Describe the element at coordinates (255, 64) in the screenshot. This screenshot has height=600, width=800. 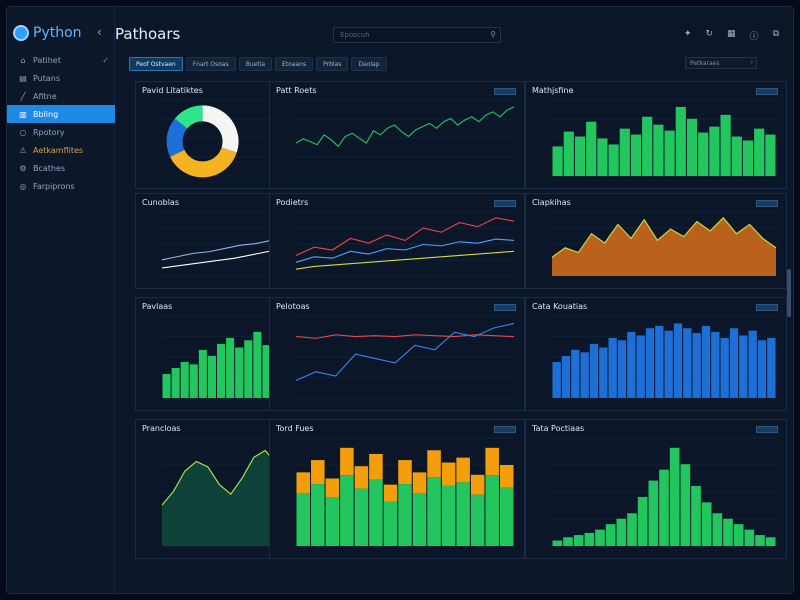
I see `tab-2: Buetia` at that location.